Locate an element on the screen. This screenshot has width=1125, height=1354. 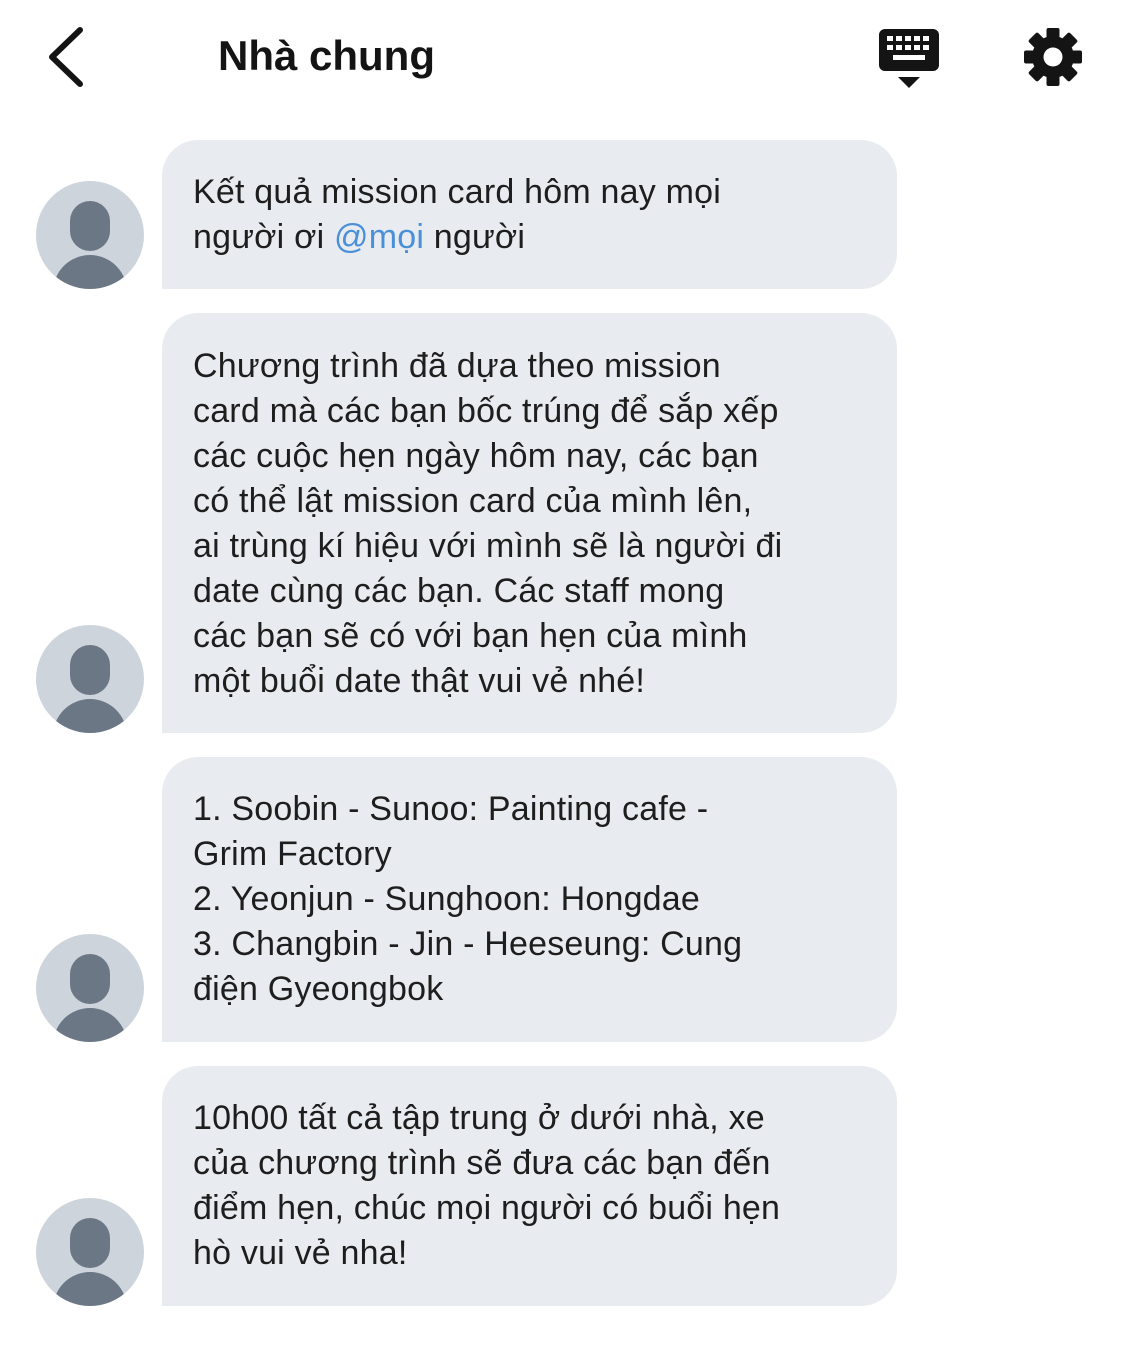
keyboard-icon is located at coordinates (909, 58).